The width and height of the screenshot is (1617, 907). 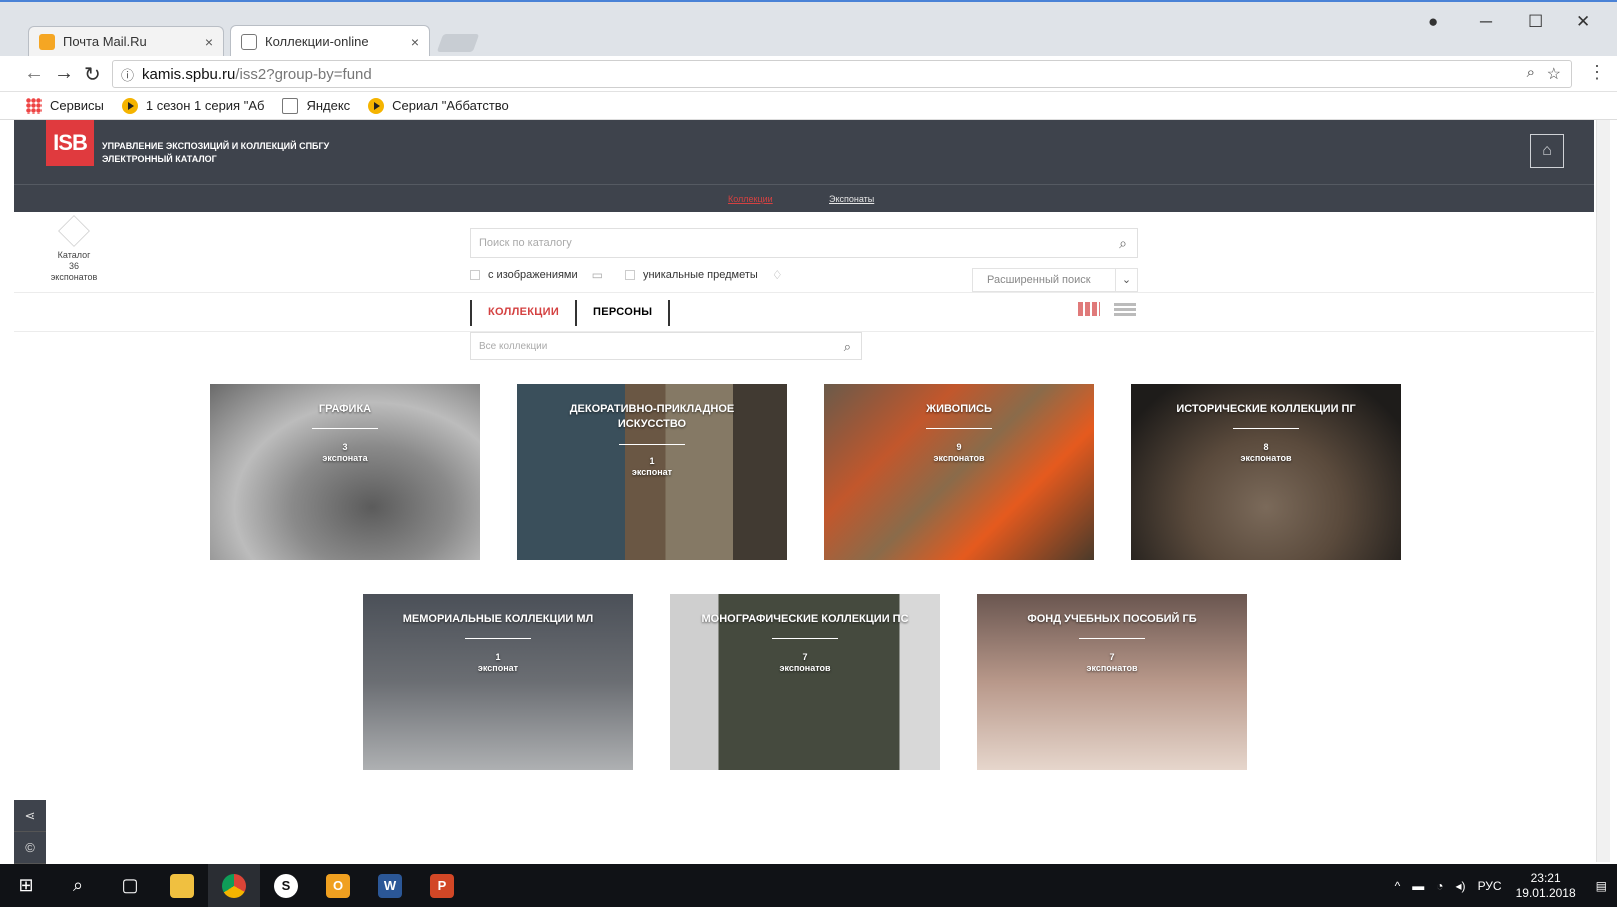 I want to click on collection-card: Графика 3 экспоната, so click(x=345, y=472).